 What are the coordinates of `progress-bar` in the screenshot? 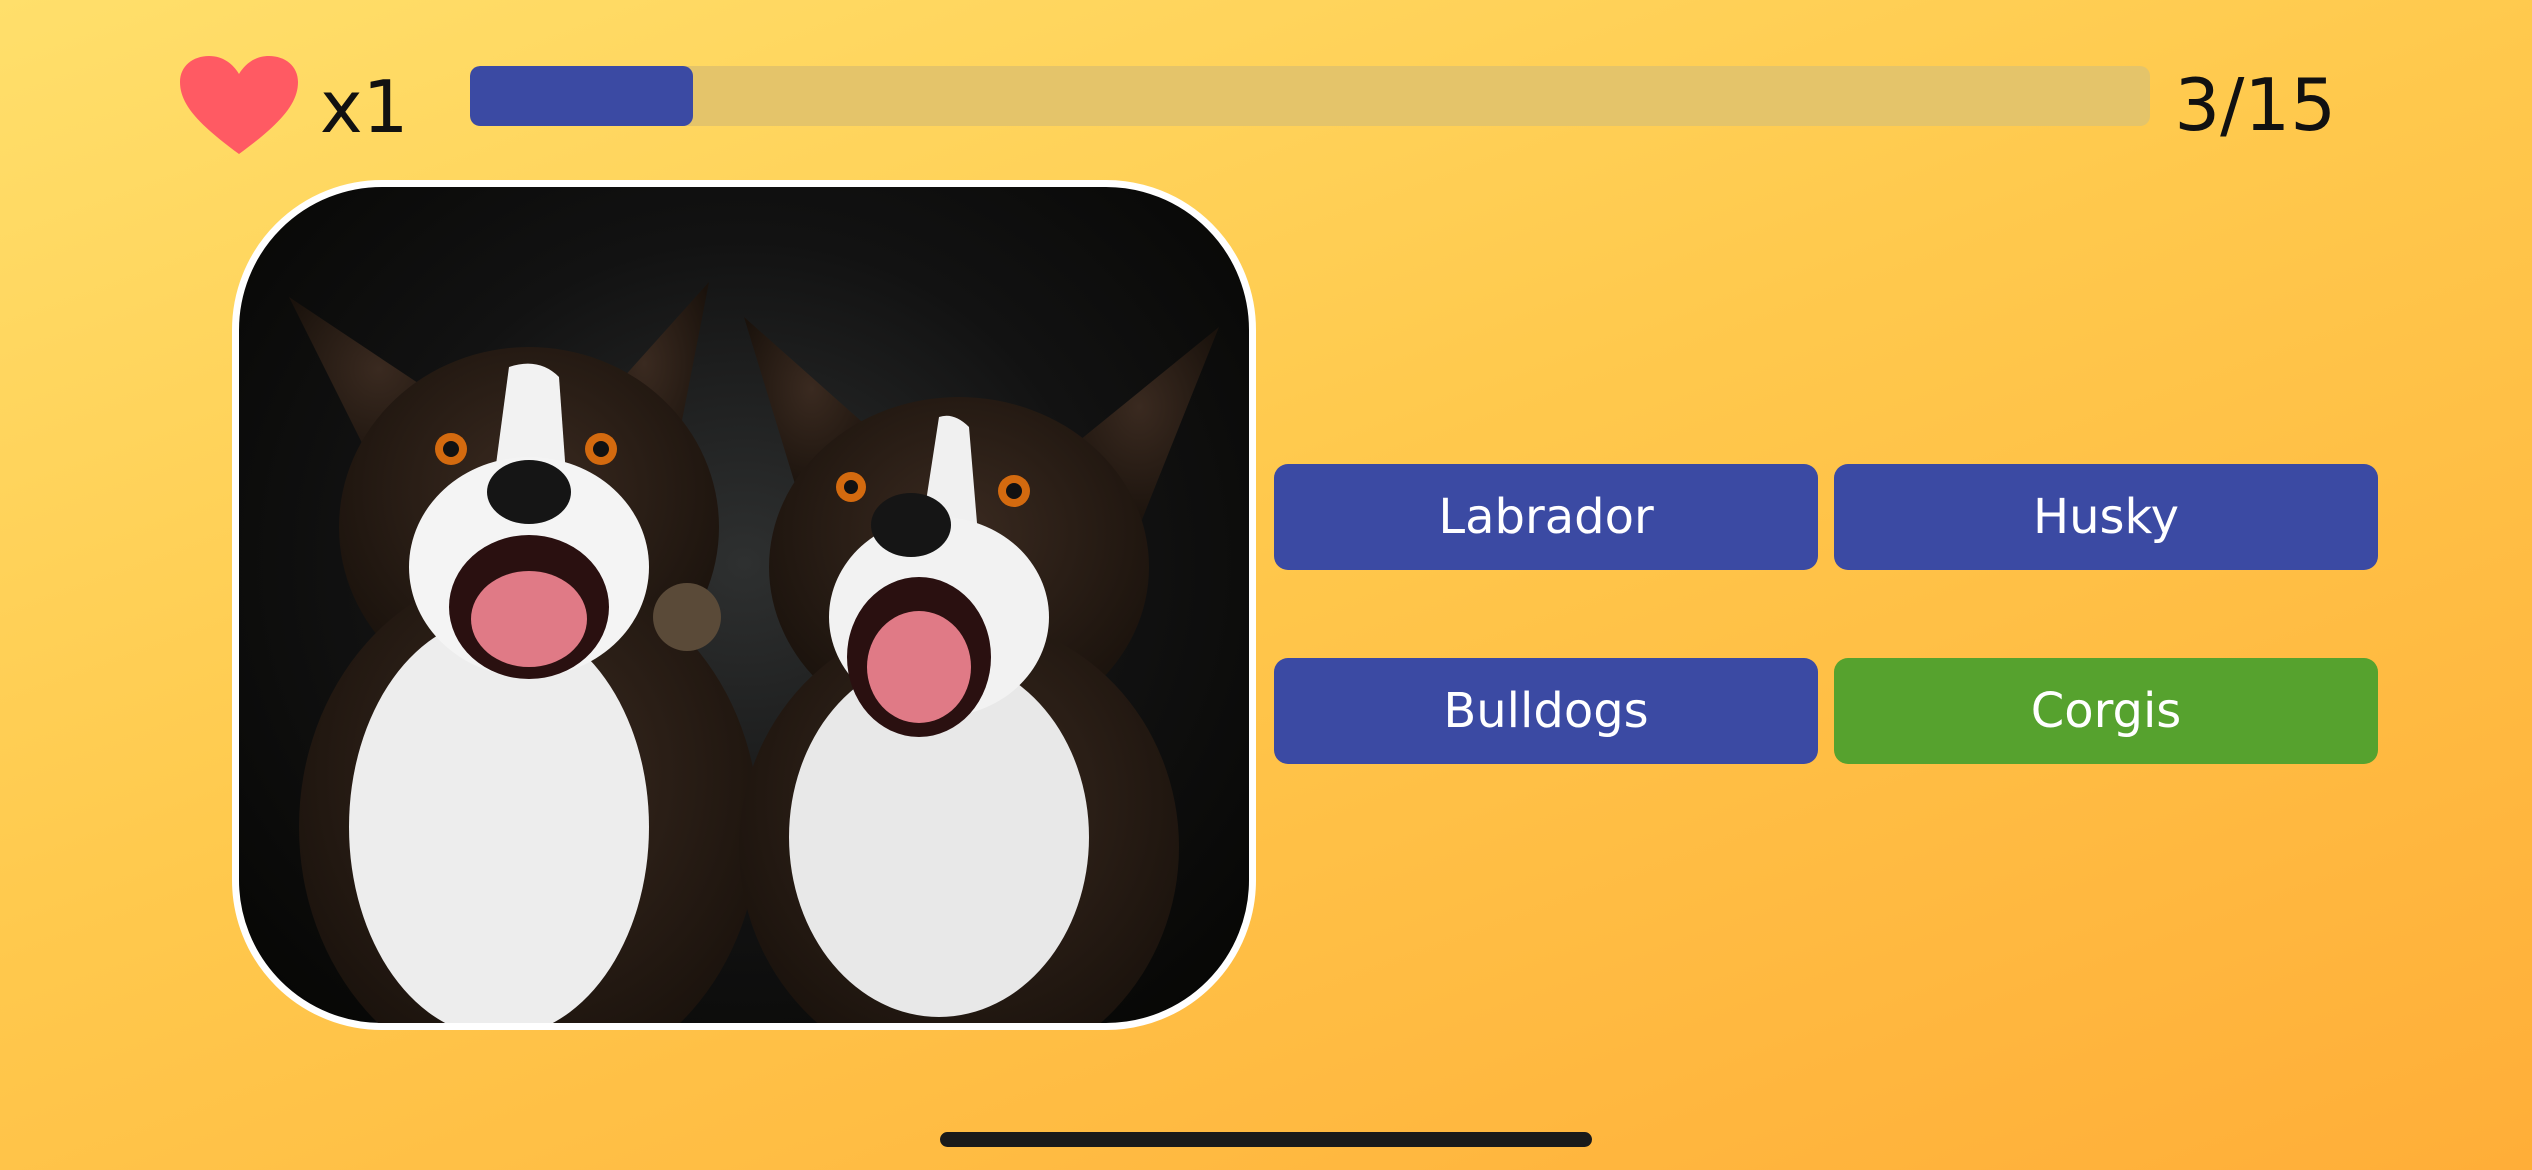 It's located at (1310, 96).